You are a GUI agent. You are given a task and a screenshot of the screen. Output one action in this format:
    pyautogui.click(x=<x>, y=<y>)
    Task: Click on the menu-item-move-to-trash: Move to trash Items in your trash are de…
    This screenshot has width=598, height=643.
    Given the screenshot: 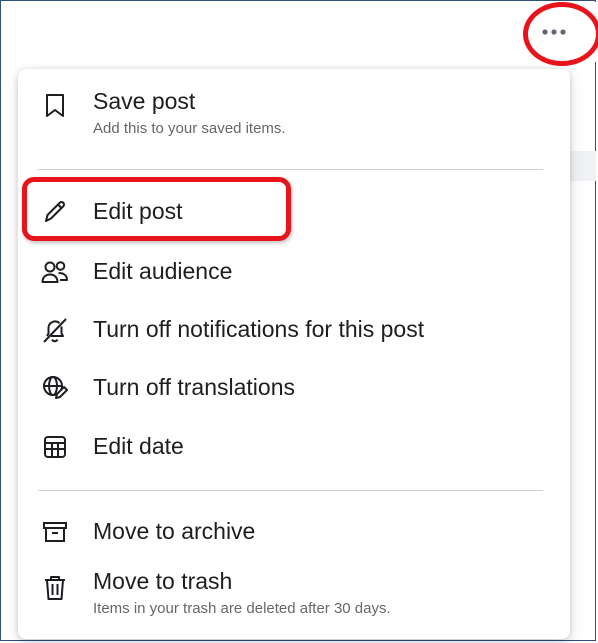 What is the action you would take?
    pyautogui.click(x=294, y=598)
    